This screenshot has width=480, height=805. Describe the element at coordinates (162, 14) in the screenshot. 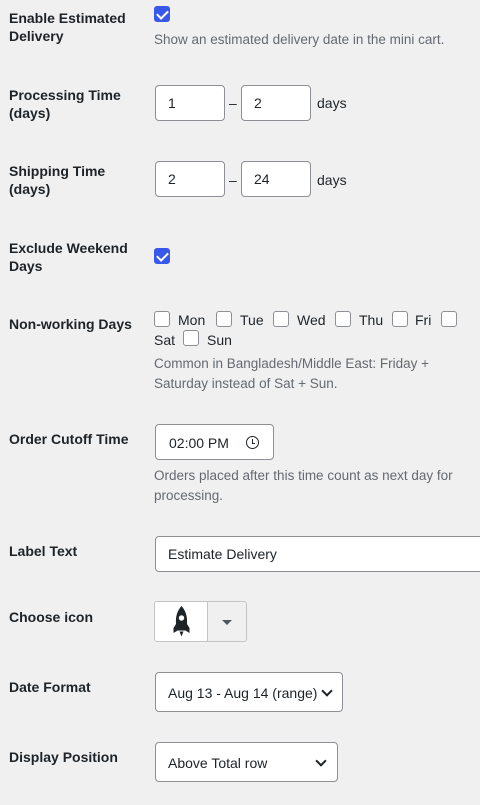

I see `estimated-delivery-checkbox` at that location.